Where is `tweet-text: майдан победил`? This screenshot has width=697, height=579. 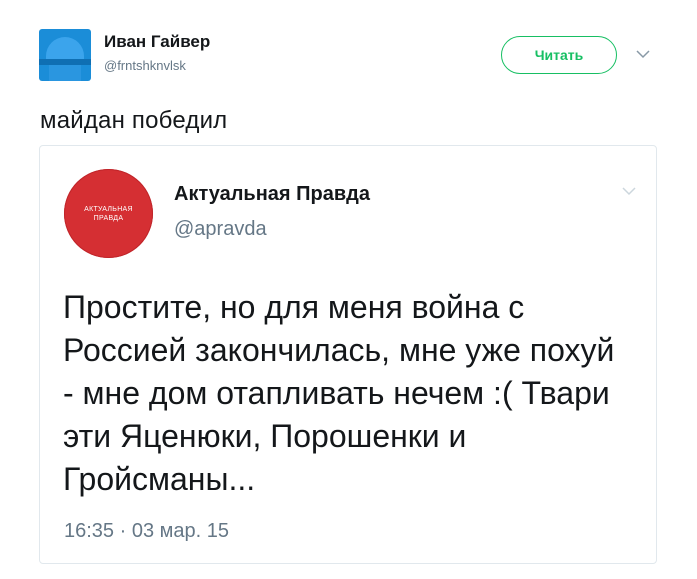 tweet-text: майдан победил is located at coordinates (134, 120).